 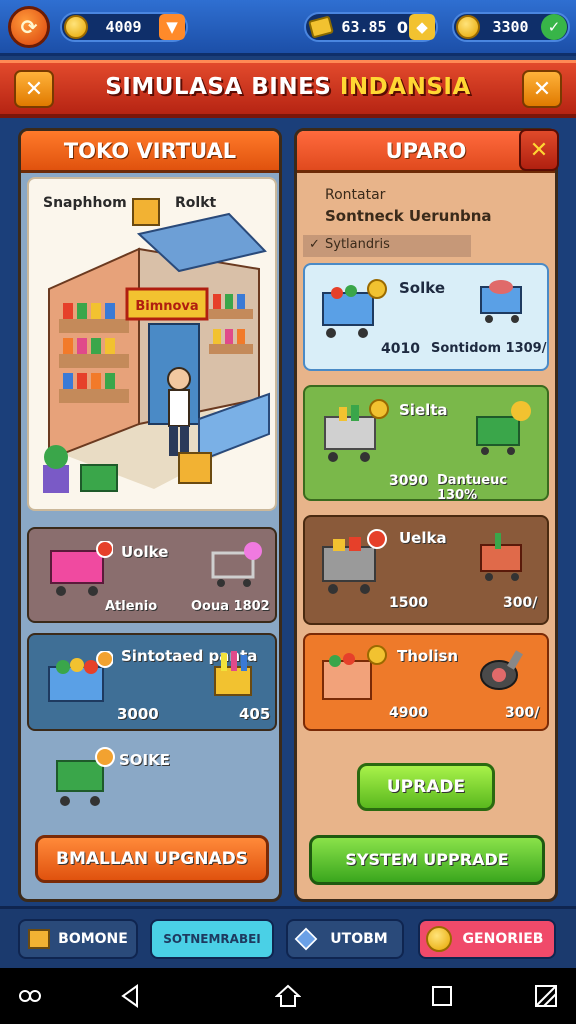 I want to click on close-left-button: ✕, so click(x=34, y=89).